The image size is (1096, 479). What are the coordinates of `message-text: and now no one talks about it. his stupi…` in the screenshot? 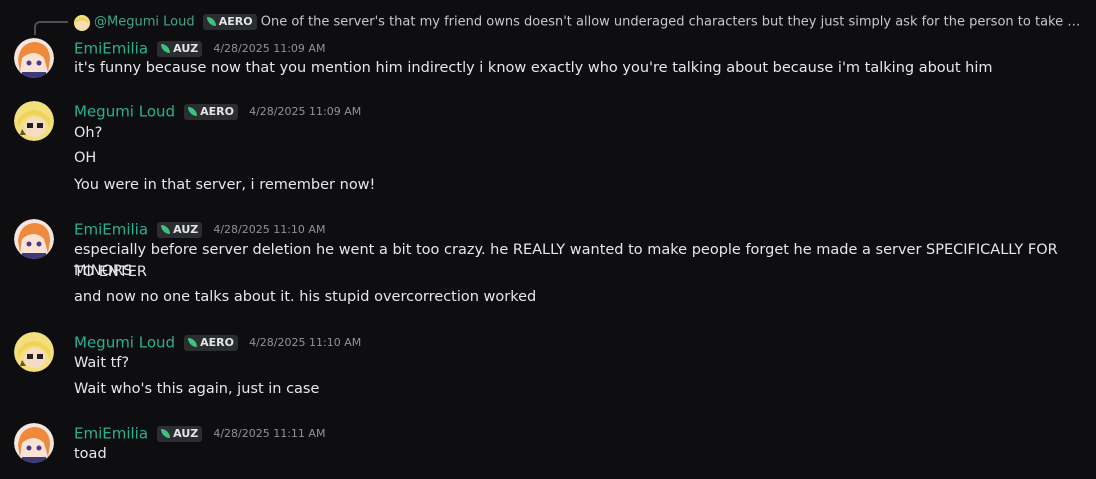 It's located at (305, 297).